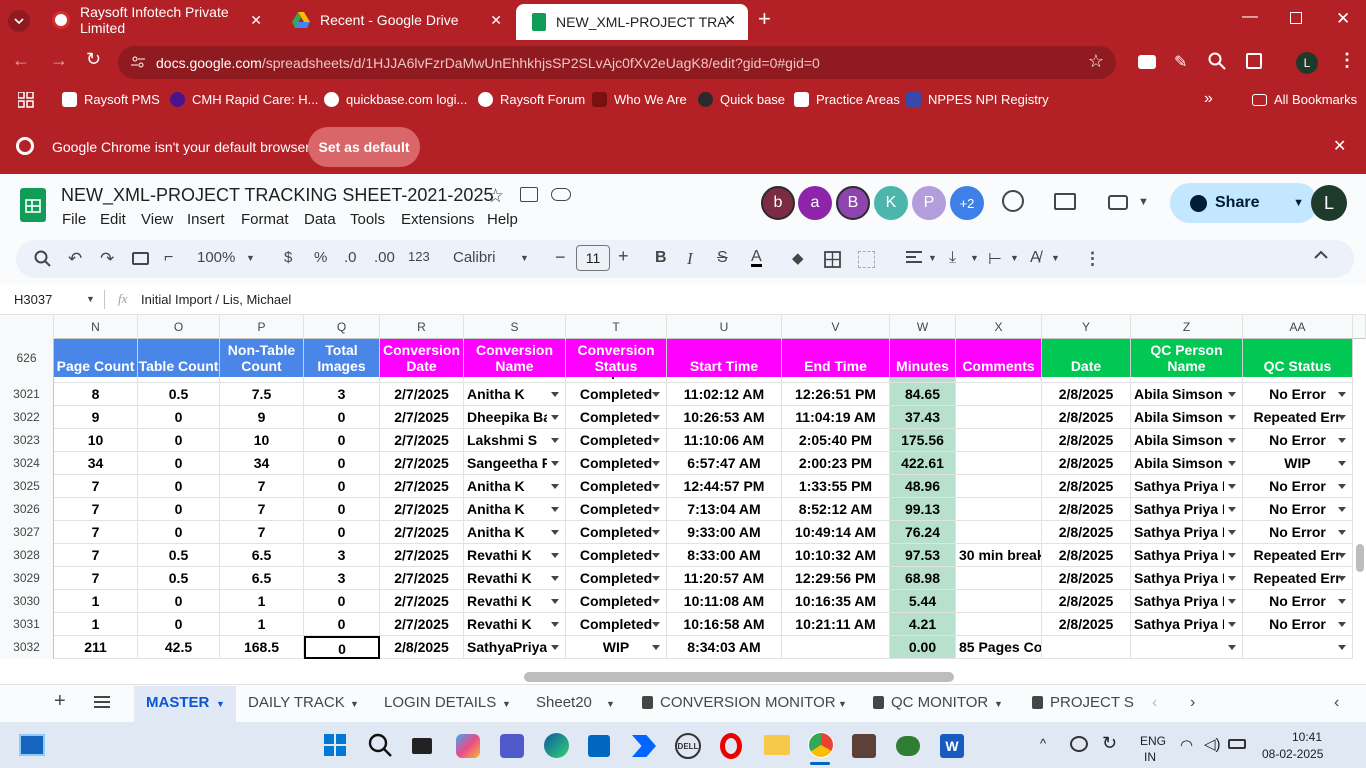 This screenshot has height=768, width=1366. Describe the element at coordinates (923, 509) in the screenshot. I see `cell-w-3026: 99.13` at that location.